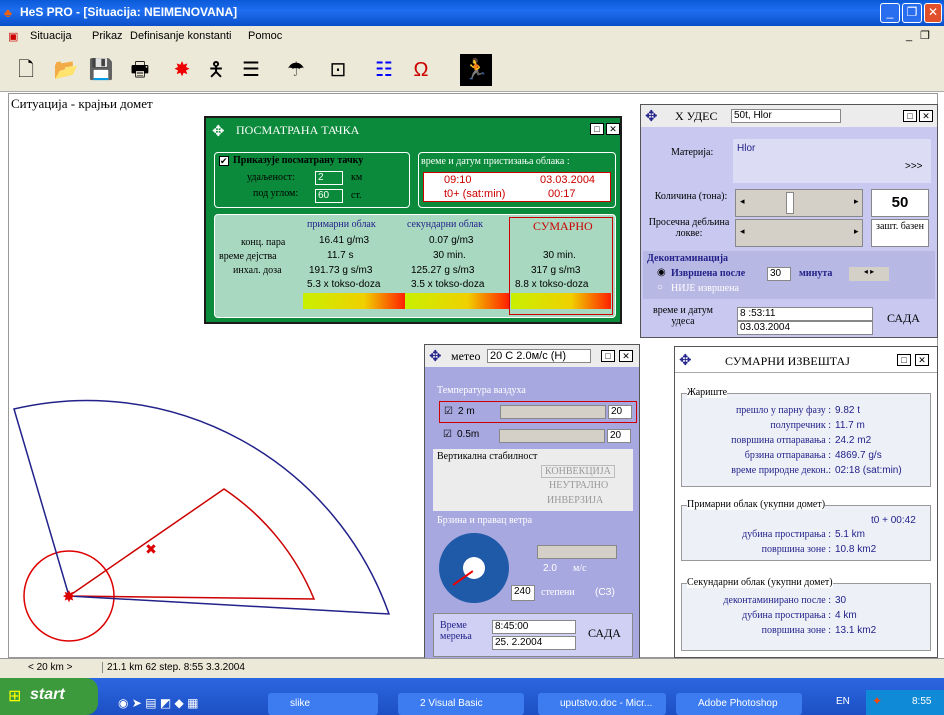  What do you see at coordinates (51, 36) in the screenshot?
I see `menu-situacija: Situacija` at bounding box center [51, 36].